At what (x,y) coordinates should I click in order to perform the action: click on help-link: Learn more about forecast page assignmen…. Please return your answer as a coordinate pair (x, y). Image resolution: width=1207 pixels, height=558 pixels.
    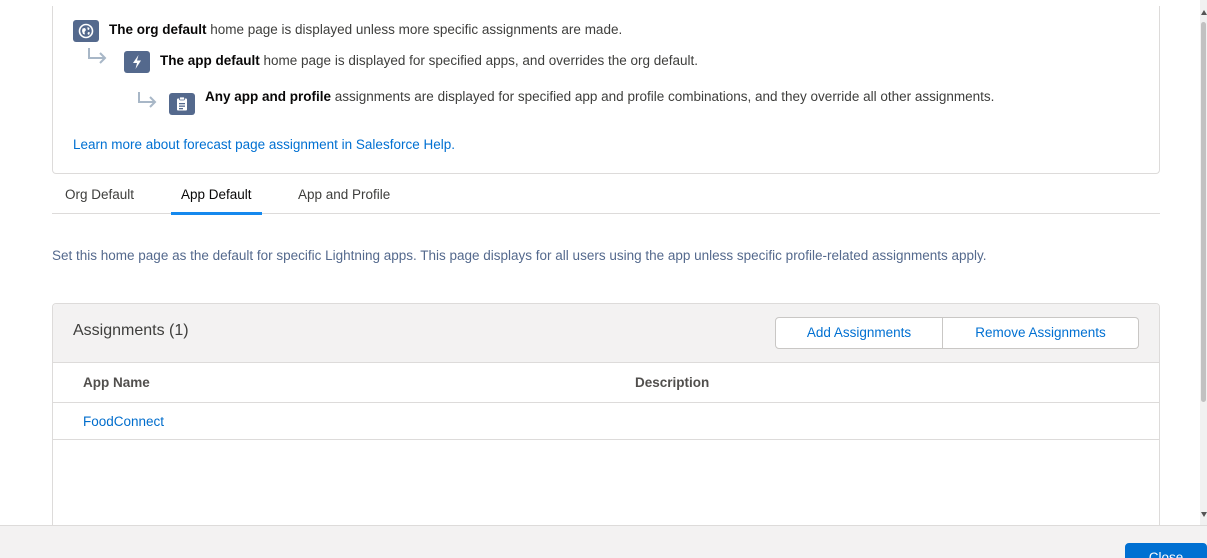
    Looking at the image, I should click on (264, 144).